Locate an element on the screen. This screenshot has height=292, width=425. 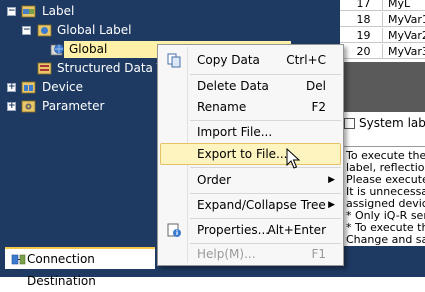
tree-item-parameter-text: Parameter is located at coordinates (73, 106).